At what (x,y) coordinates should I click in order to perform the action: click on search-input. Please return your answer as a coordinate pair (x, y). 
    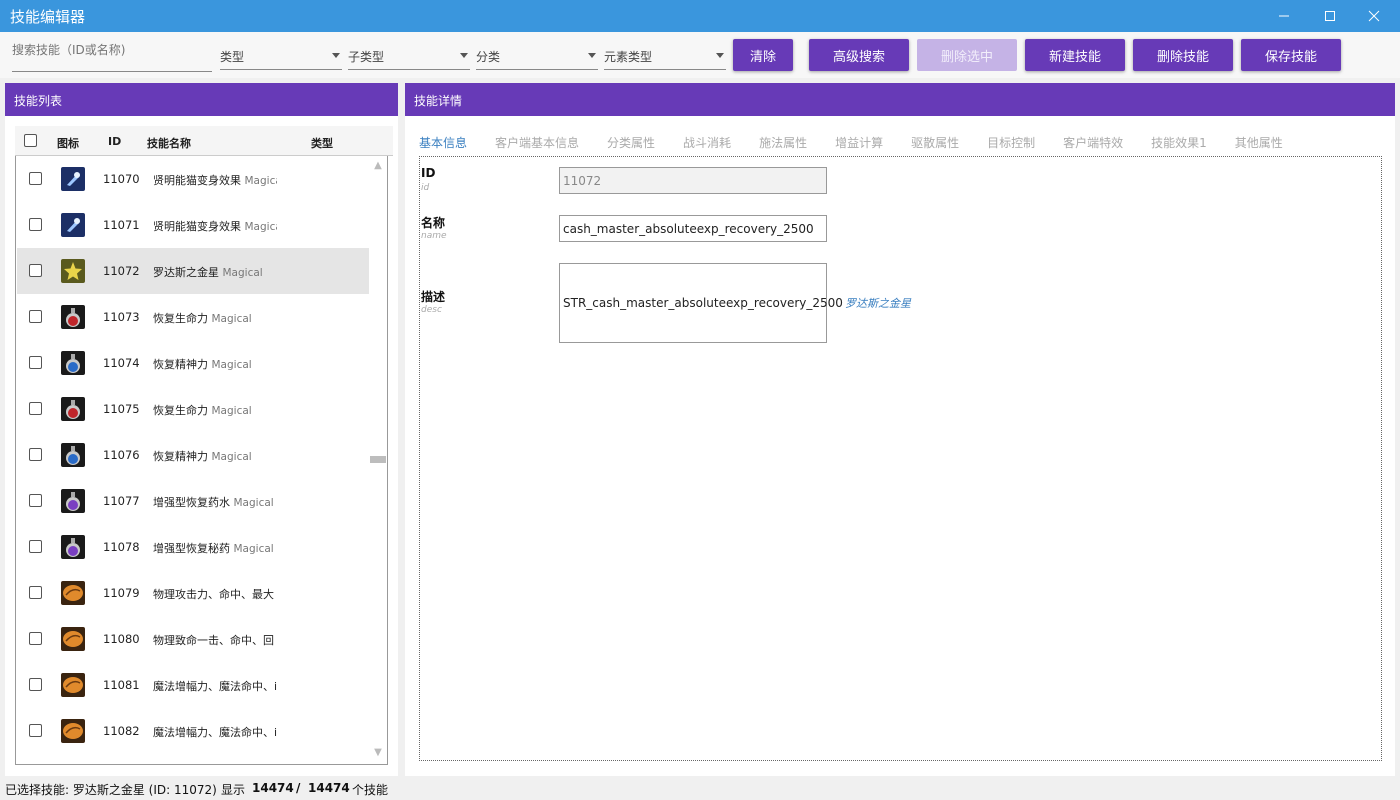
    Looking at the image, I should click on (112, 56).